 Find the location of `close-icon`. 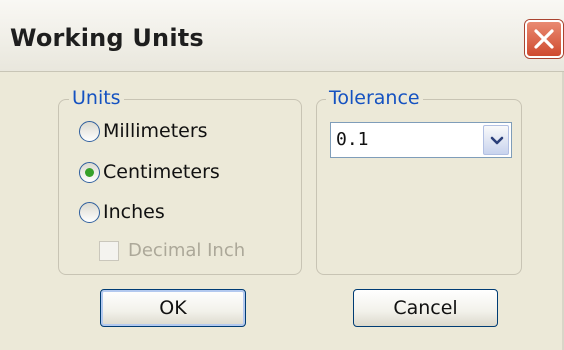

close-icon is located at coordinates (544, 39).